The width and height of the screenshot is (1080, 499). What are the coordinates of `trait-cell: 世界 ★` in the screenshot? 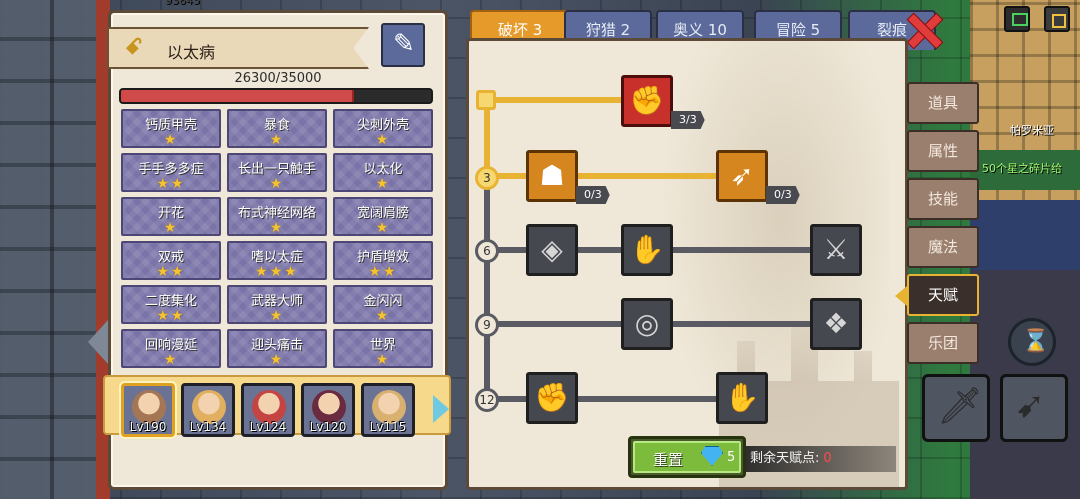 It's located at (383, 348).